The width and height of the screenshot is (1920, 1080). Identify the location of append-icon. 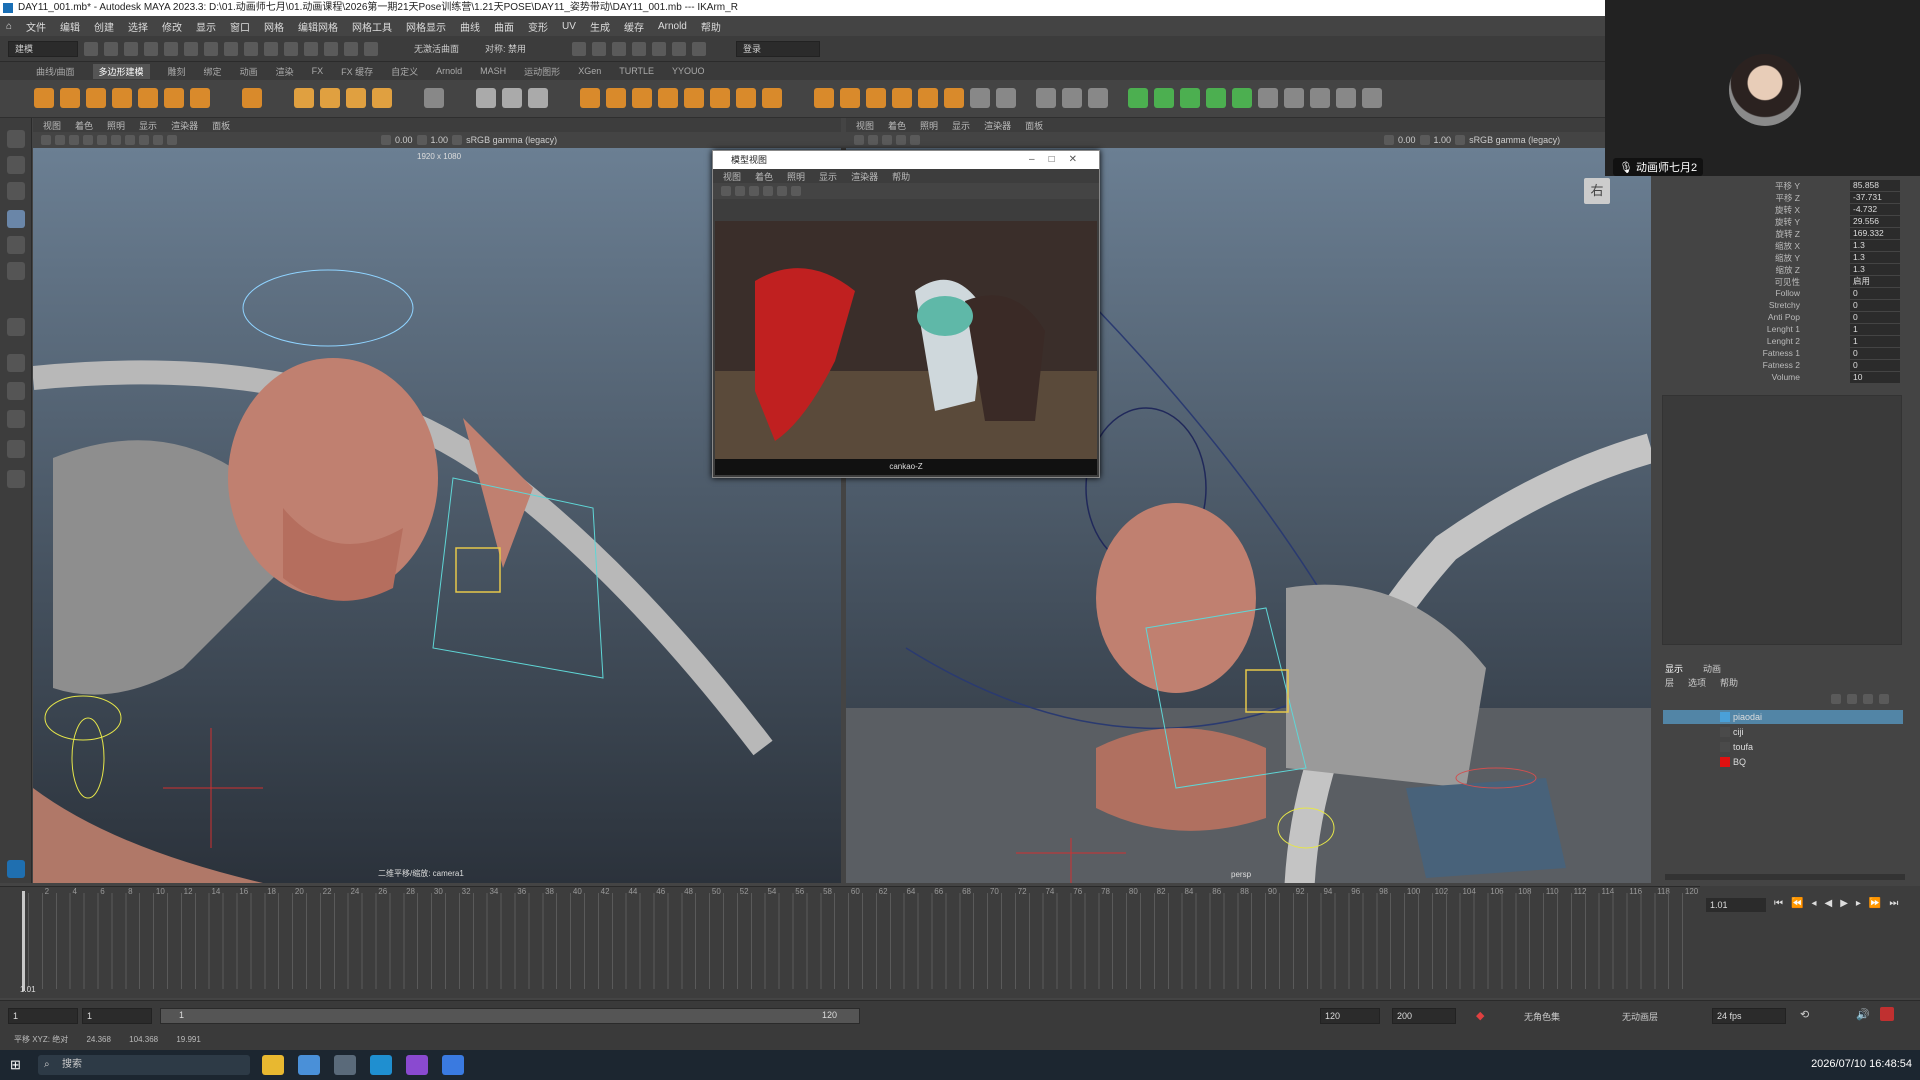
(850, 98).